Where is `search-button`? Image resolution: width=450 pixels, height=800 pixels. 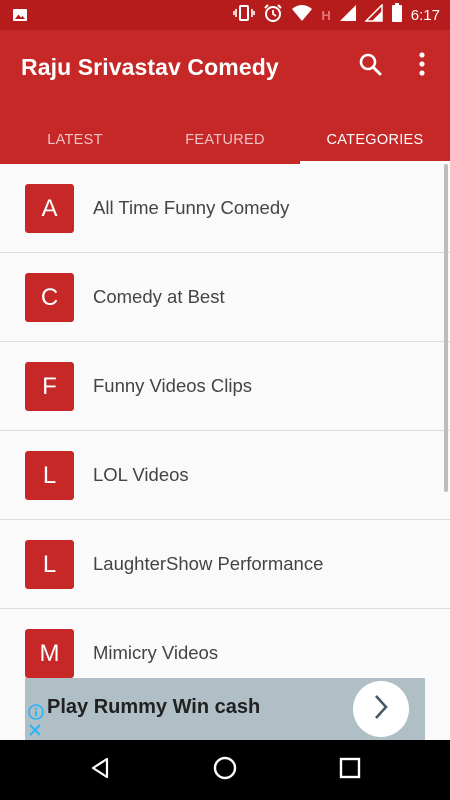 search-button is located at coordinates (370, 66).